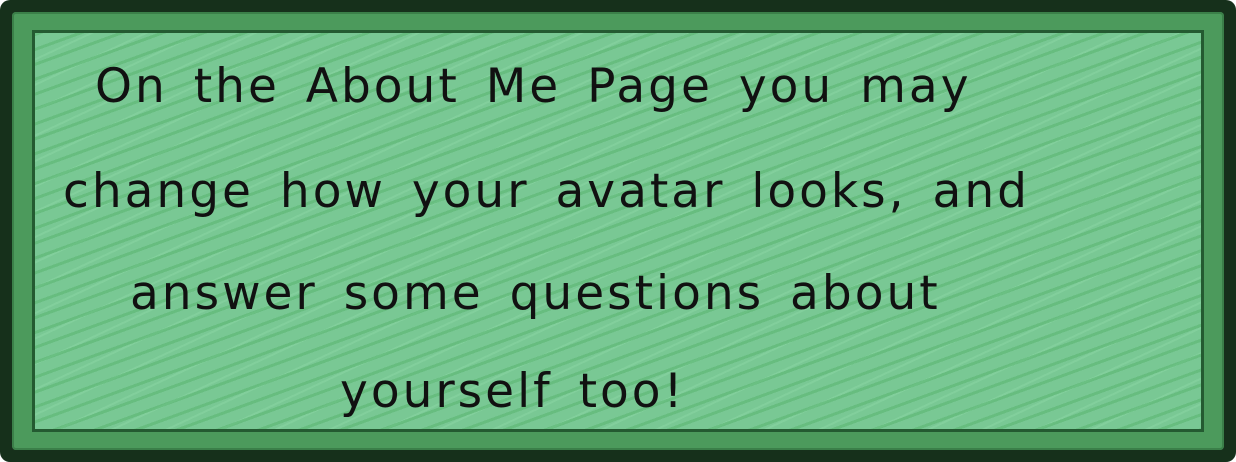  What do you see at coordinates (535, 293) in the screenshot?
I see `message-line-3: answer some questions about` at bounding box center [535, 293].